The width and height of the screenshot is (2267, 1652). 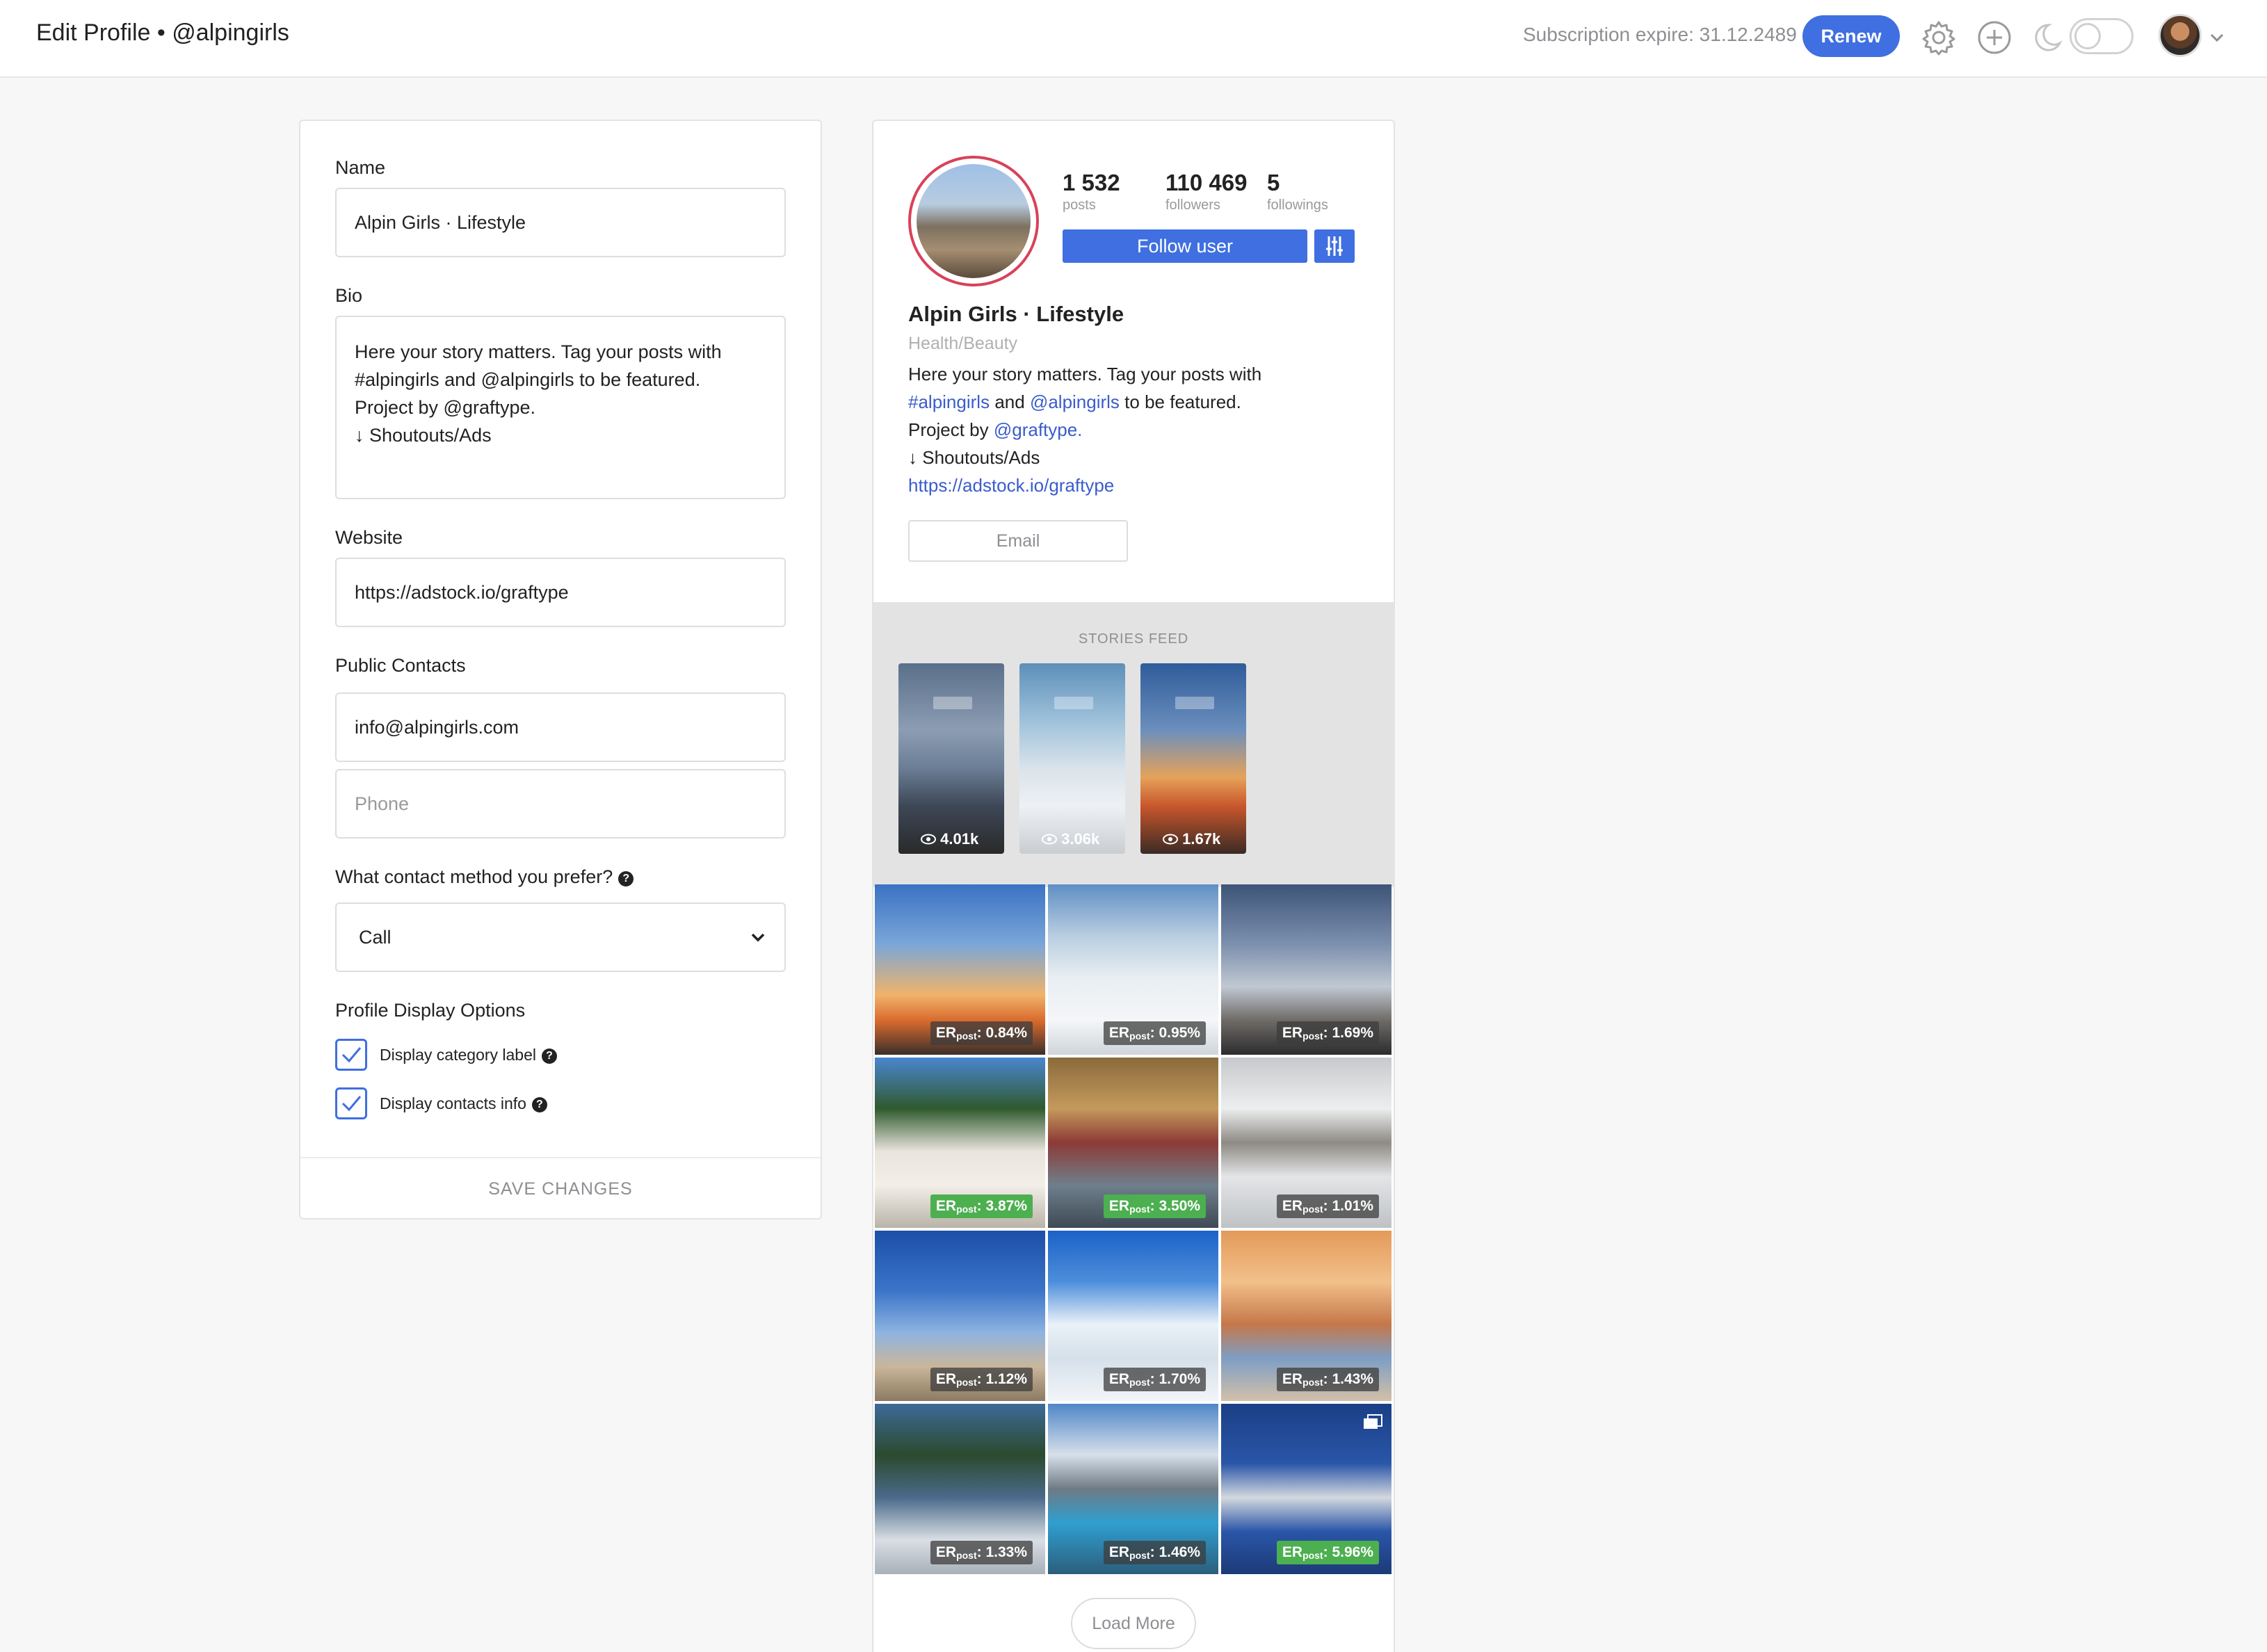 I want to click on phone-field: Phone, so click(x=560, y=804).